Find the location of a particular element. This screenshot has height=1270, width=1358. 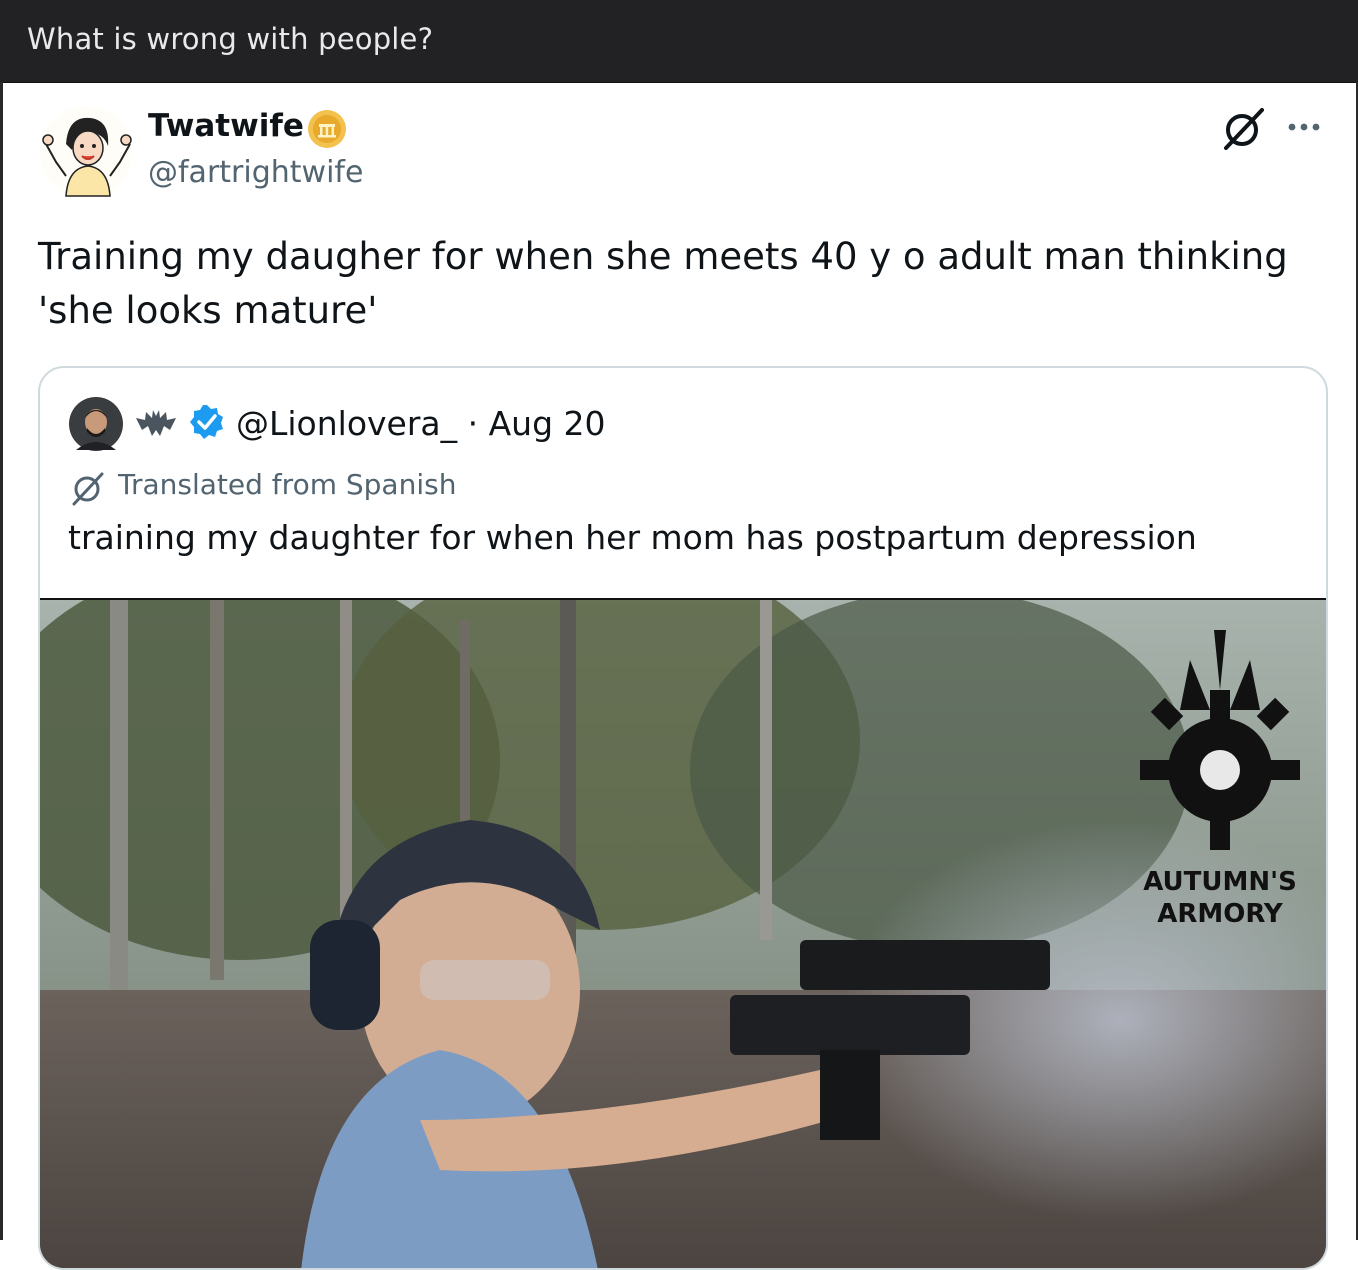

blue-verified-badge-icon is located at coordinates (207, 422).